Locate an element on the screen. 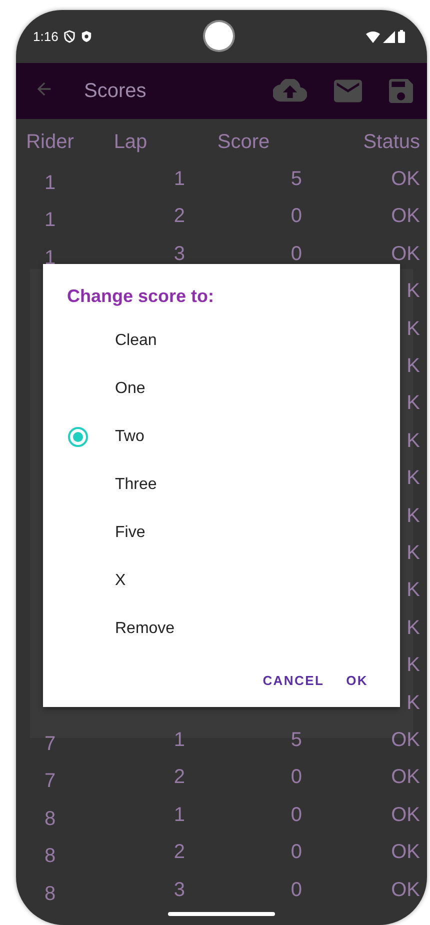 The width and height of the screenshot is (430, 925). radio-option: Two is located at coordinates (221, 437).